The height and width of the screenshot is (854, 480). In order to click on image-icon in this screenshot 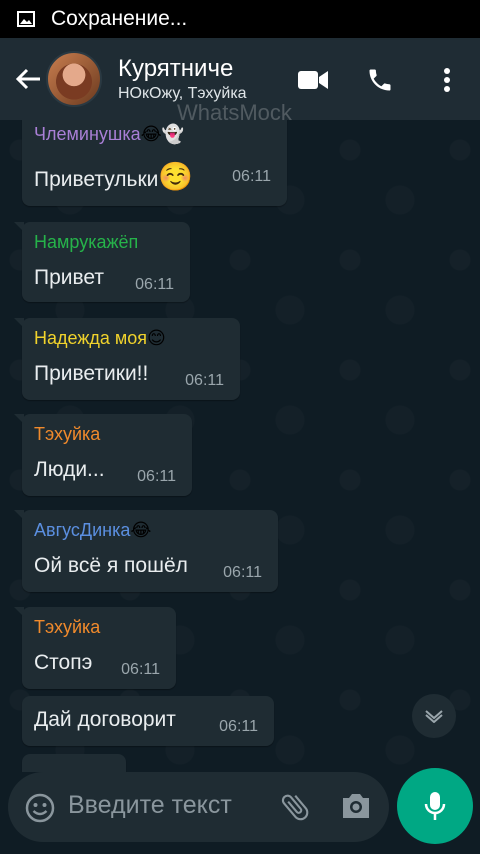, I will do `click(26, 19)`.